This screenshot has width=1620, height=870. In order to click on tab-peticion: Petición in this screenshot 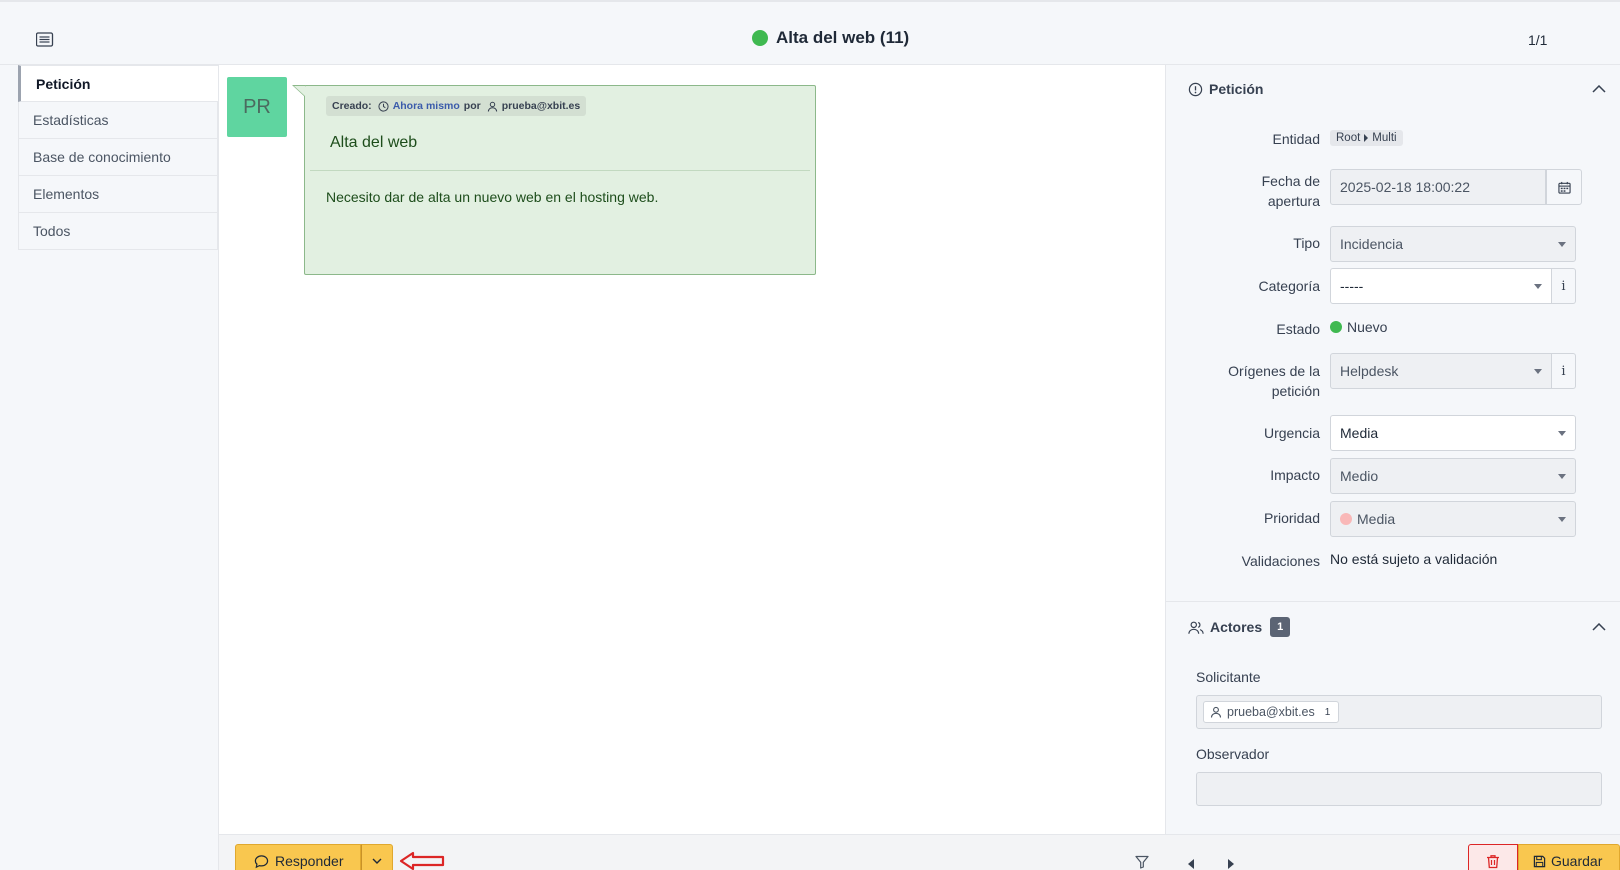, I will do `click(118, 83)`.